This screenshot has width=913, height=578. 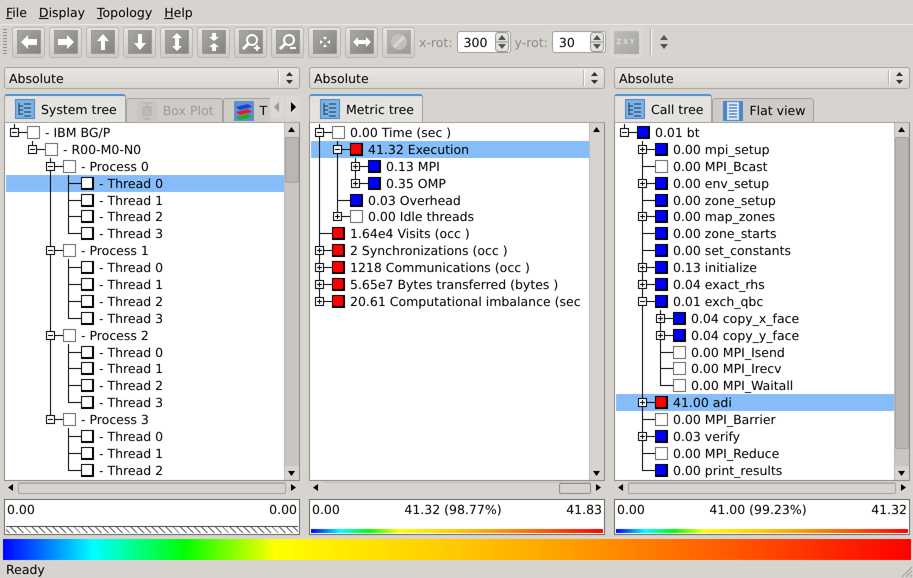 I want to click on tree-item: 0.00 MPI_Isend, so click(x=755, y=352).